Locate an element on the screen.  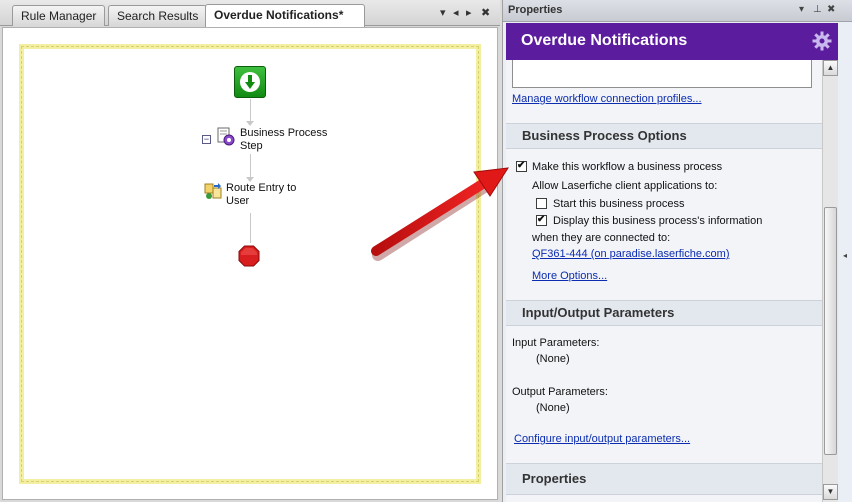
route-entry-icon is located at coordinates (213, 191).